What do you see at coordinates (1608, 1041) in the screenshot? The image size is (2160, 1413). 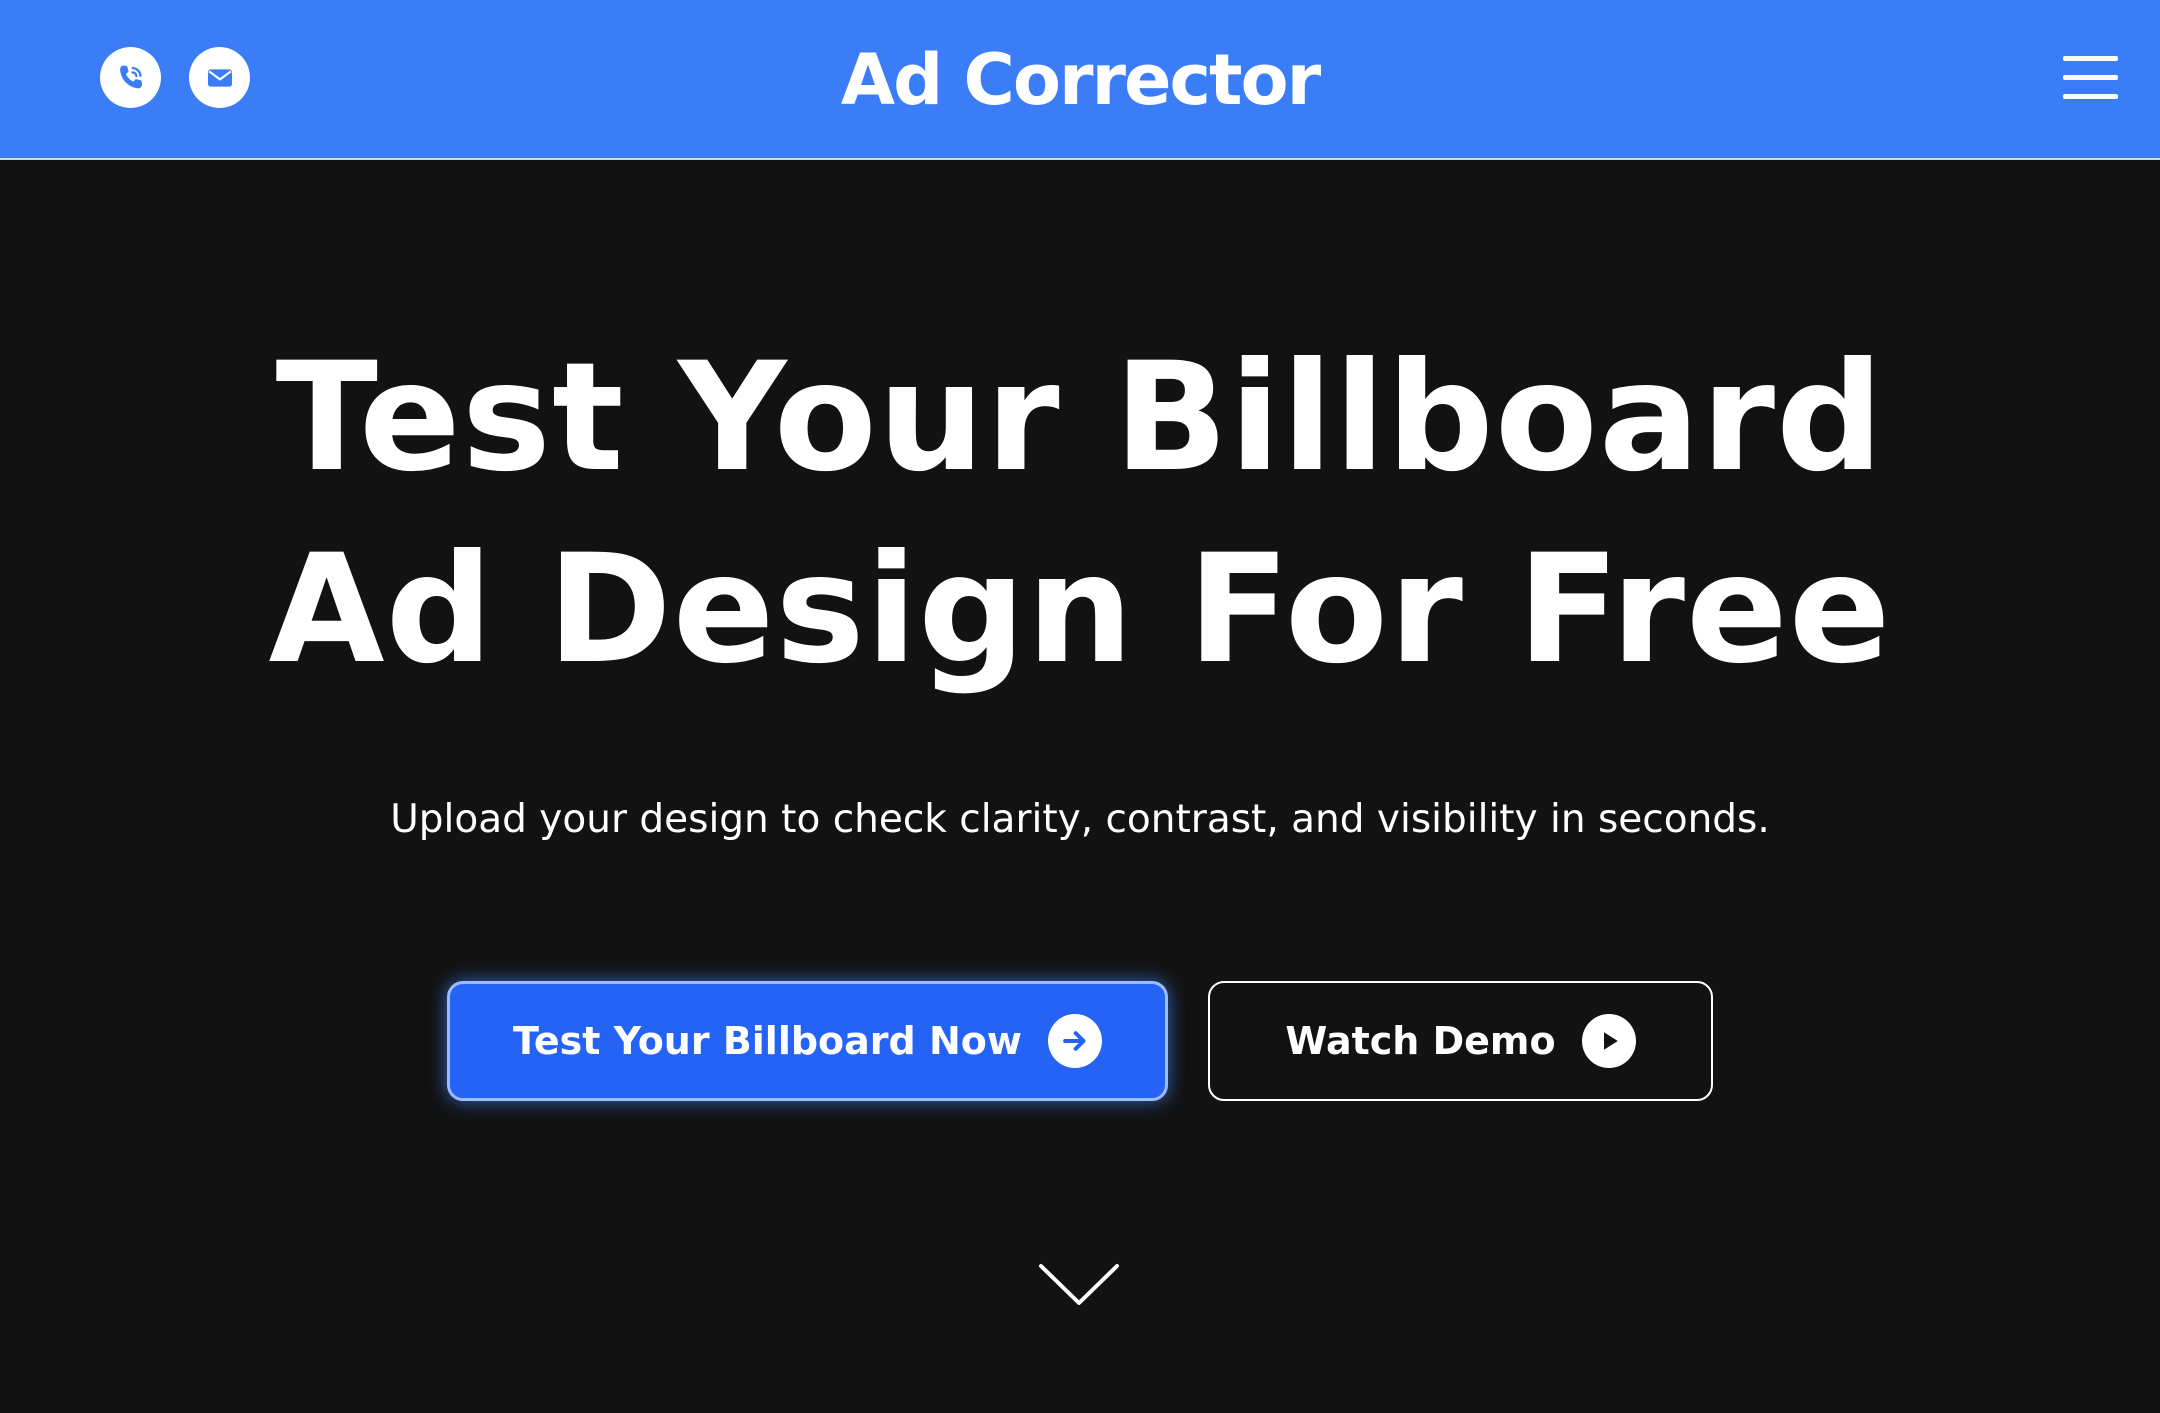 I see `play-icon` at bounding box center [1608, 1041].